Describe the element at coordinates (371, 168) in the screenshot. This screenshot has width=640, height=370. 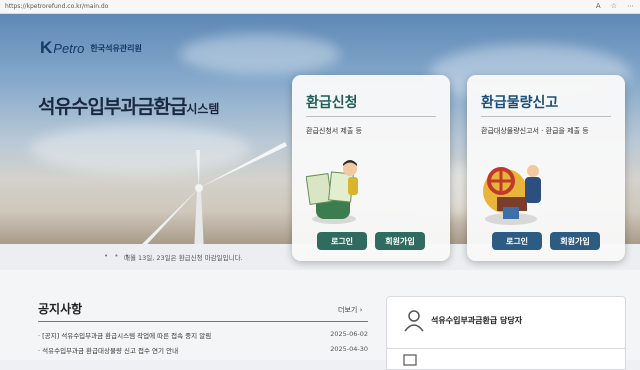
I see `refund-application-card: 환급신청 환급신청서 제출 등 로그인 회원가입` at that location.